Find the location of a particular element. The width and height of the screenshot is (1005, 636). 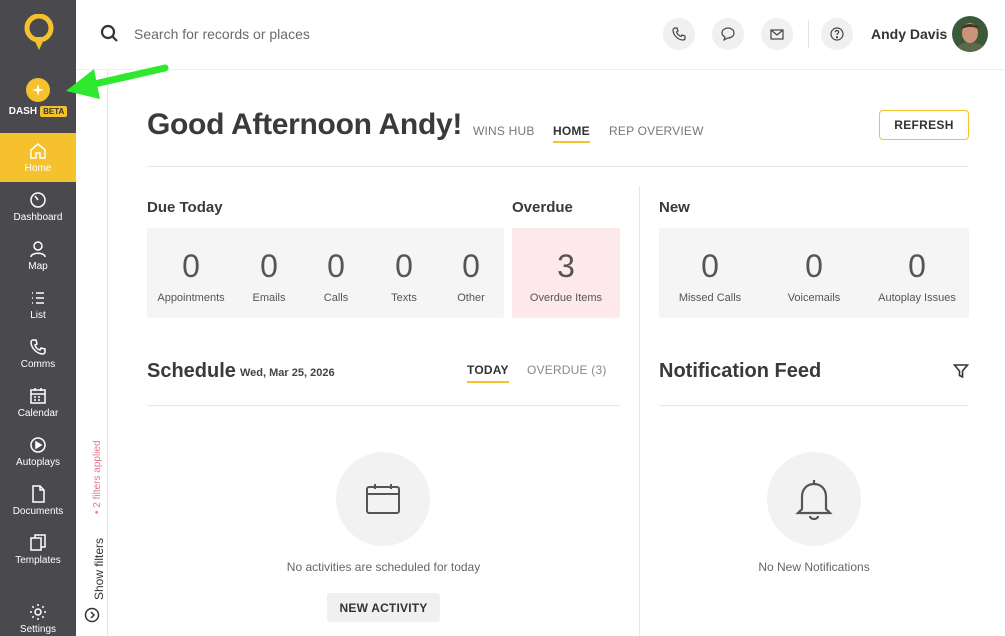

notification-divider is located at coordinates (814, 405).